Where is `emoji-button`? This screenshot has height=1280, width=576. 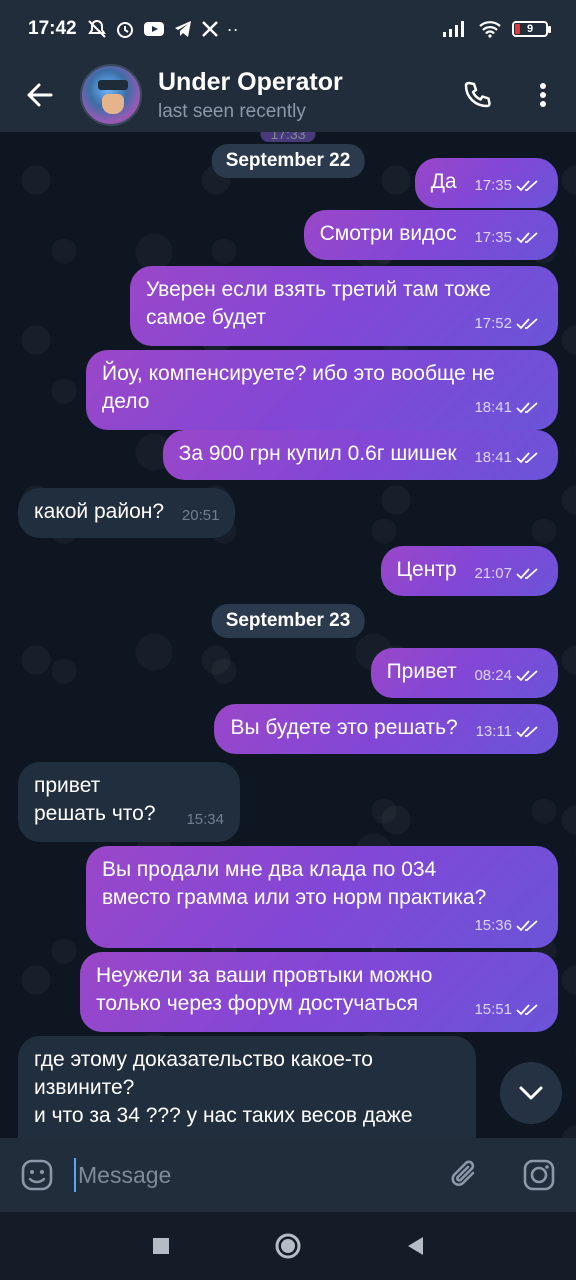 emoji-button is located at coordinates (37, 1175).